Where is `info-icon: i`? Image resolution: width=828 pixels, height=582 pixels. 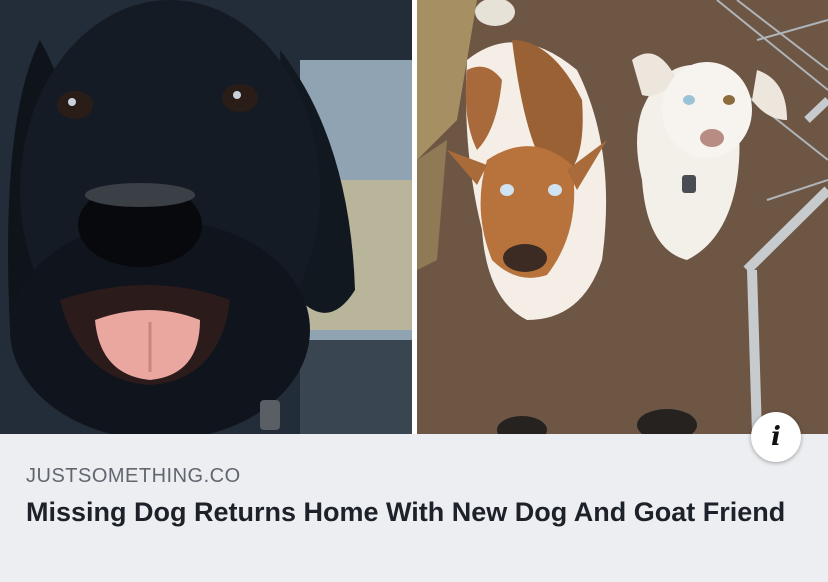 info-icon: i is located at coordinates (776, 437).